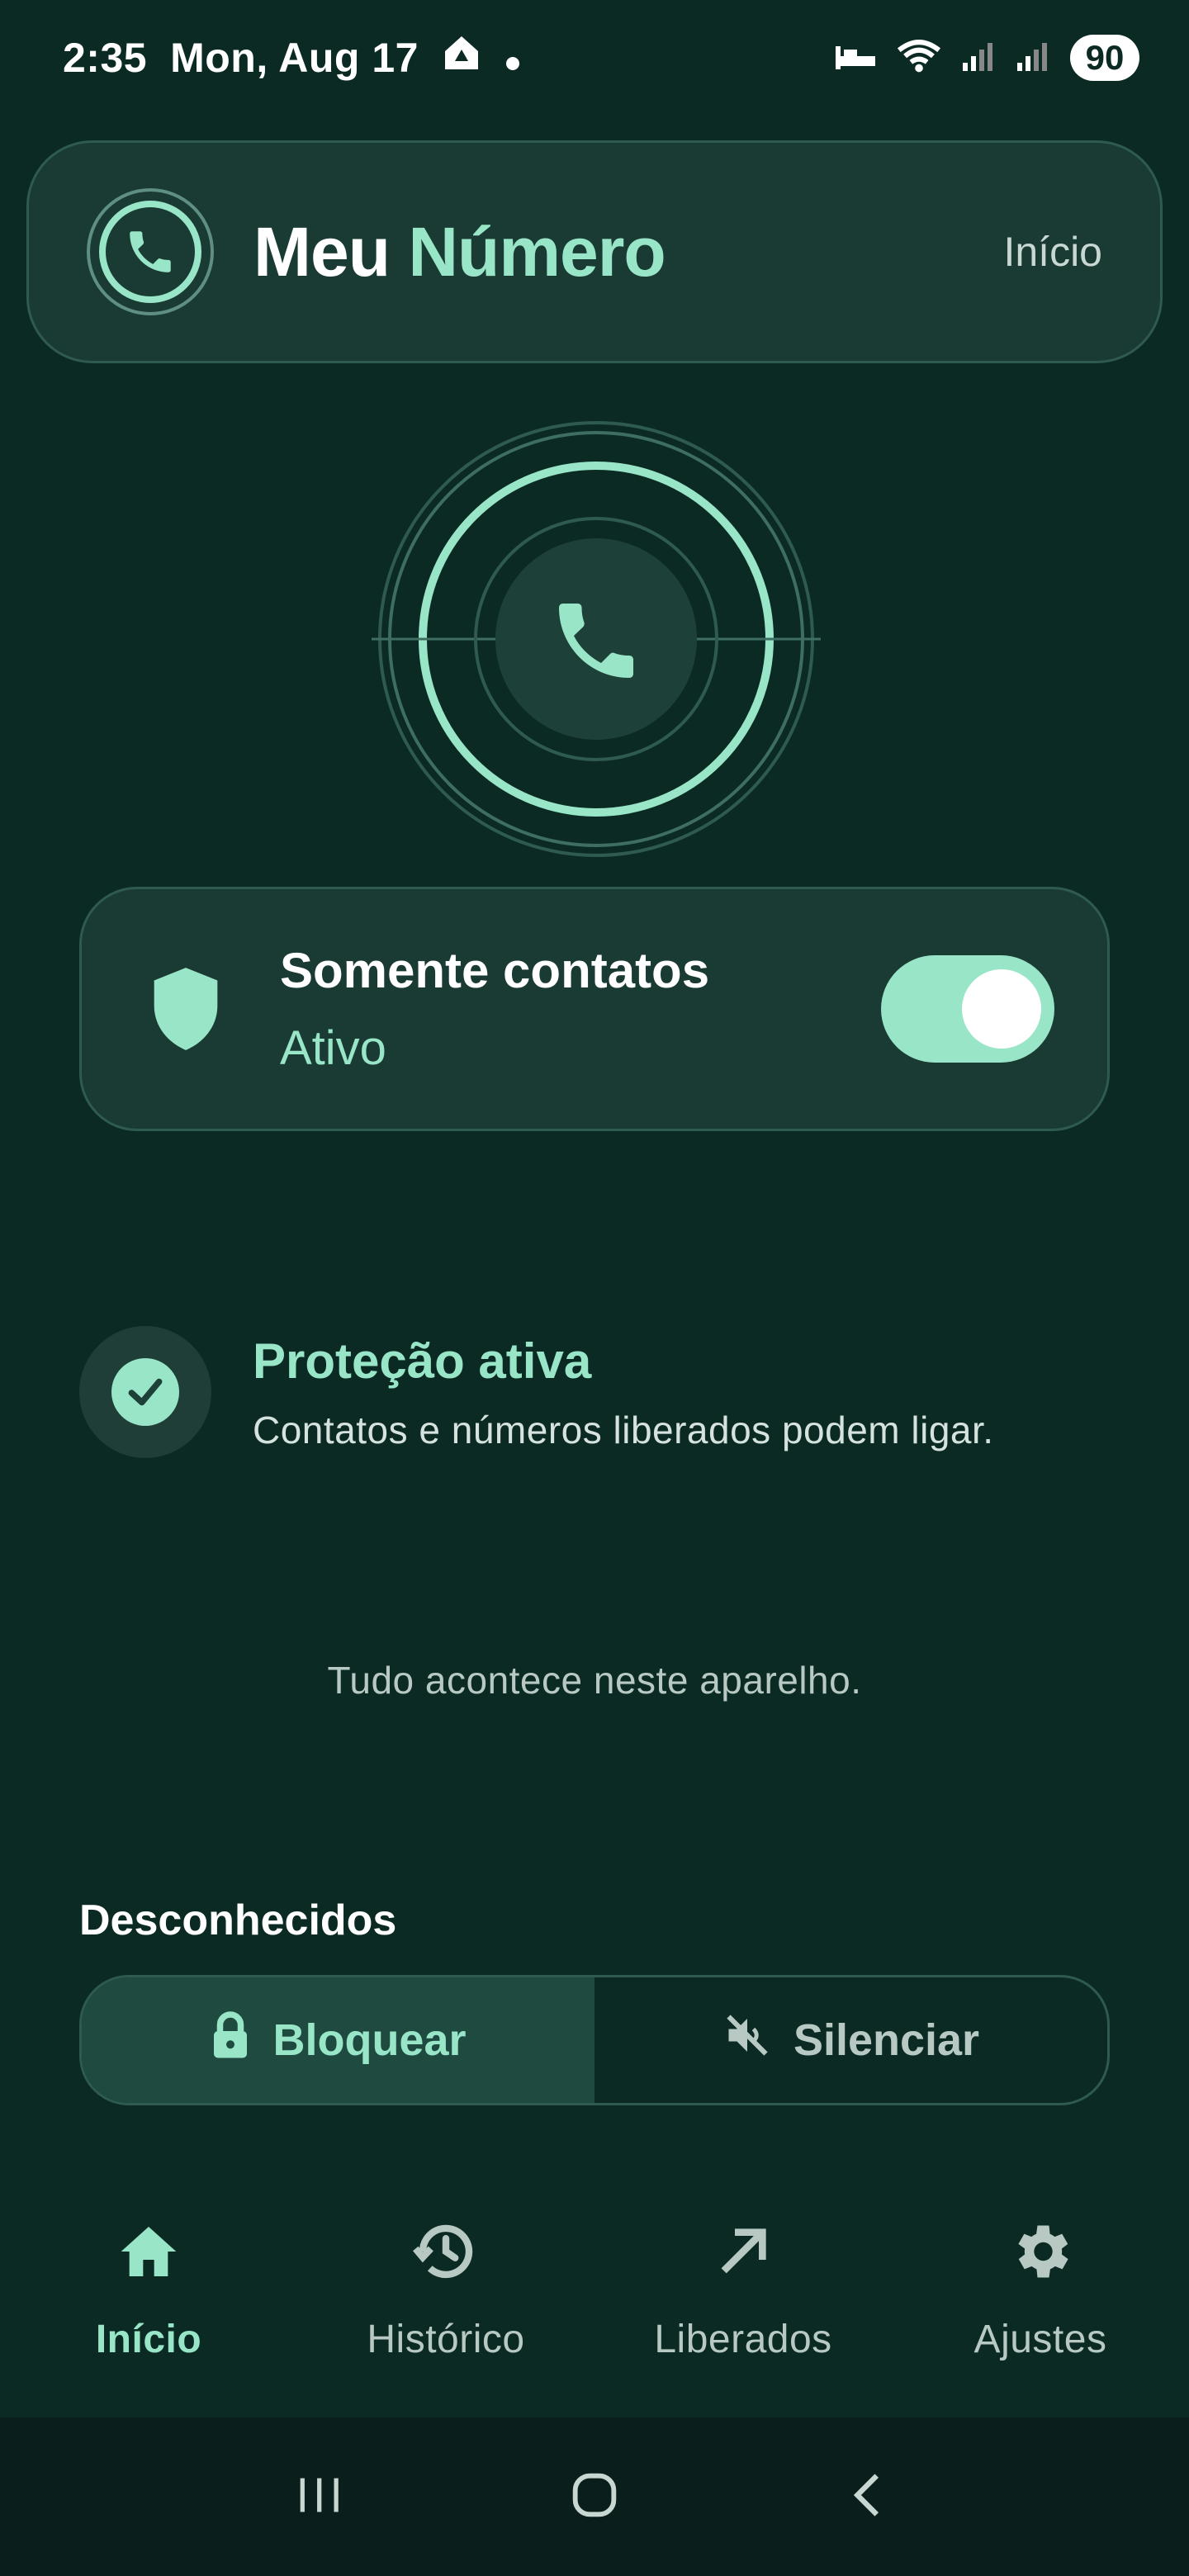 The image size is (1189, 2576). I want to click on nav-label-settings: Ajustes, so click(1040, 2339).